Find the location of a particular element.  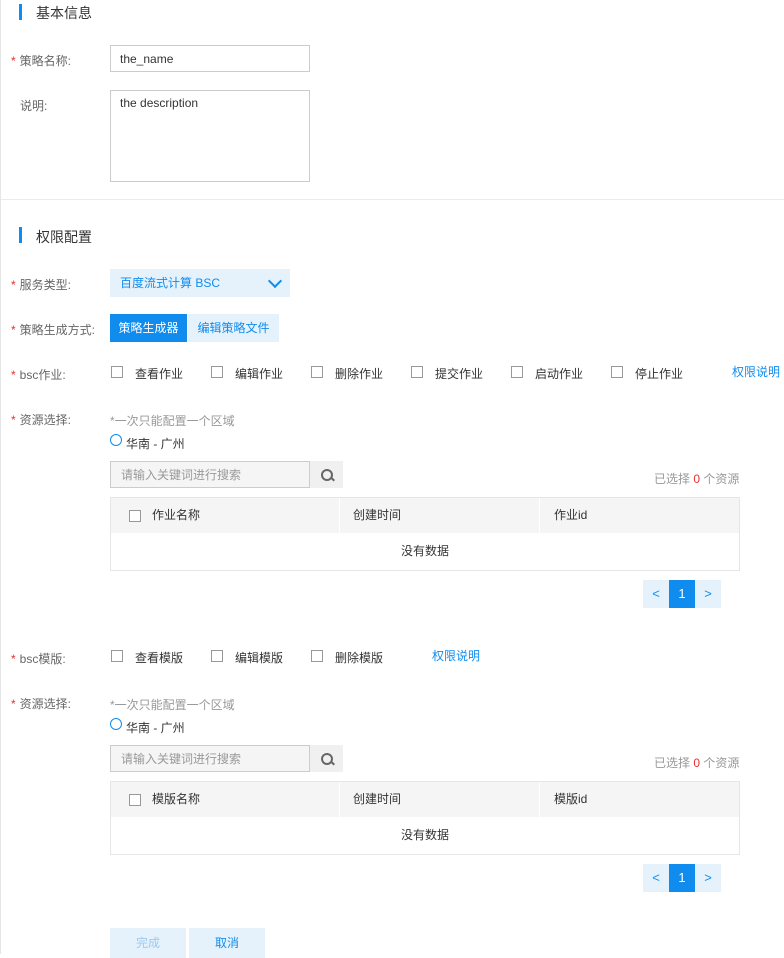

gen-mode-label: * 策略生成方式: is located at coordinates (53, 329).